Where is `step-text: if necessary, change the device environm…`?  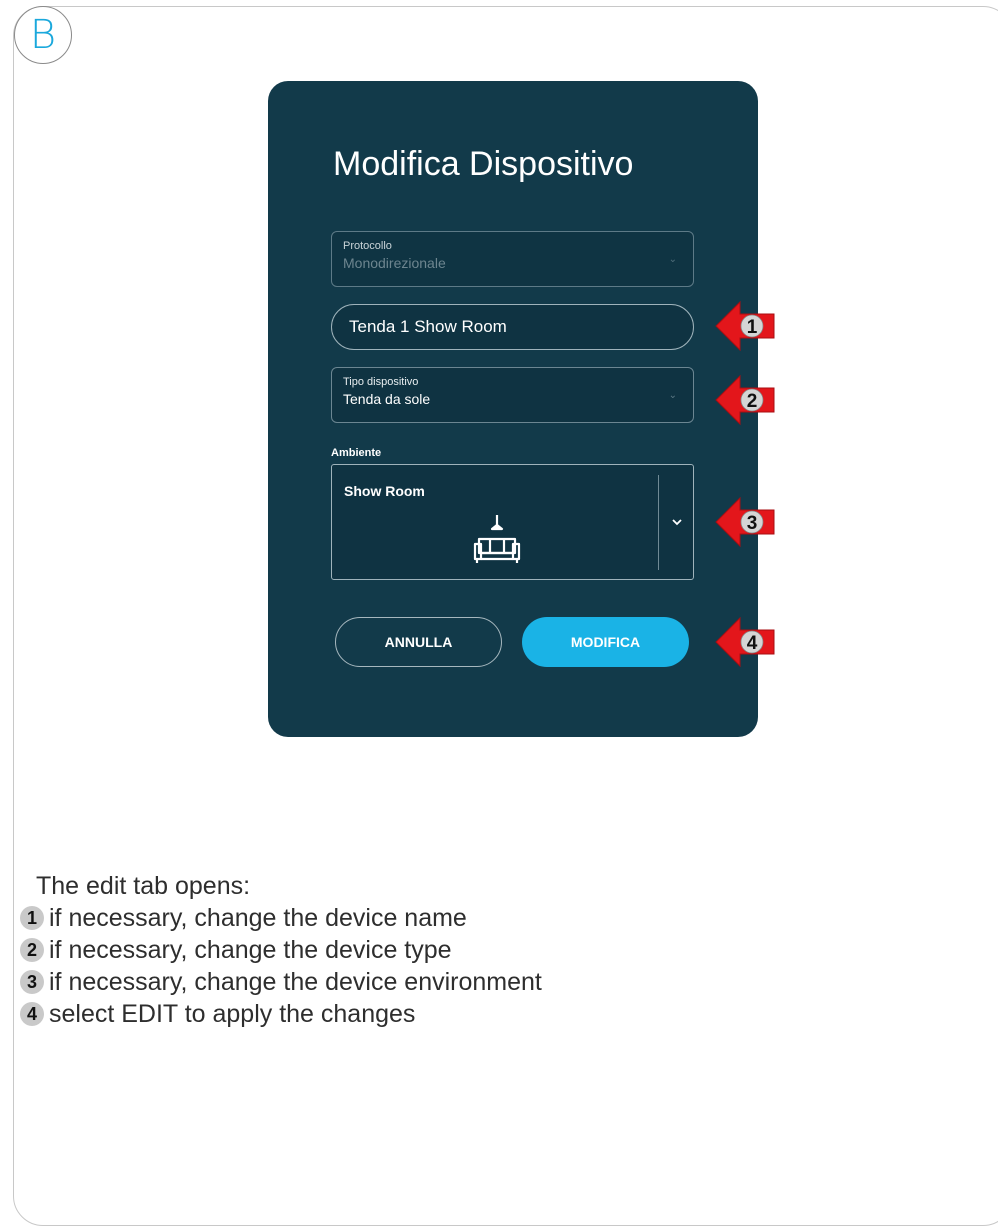
step-text: if necessary, change the device environm… is located at coordinates (295, 982).